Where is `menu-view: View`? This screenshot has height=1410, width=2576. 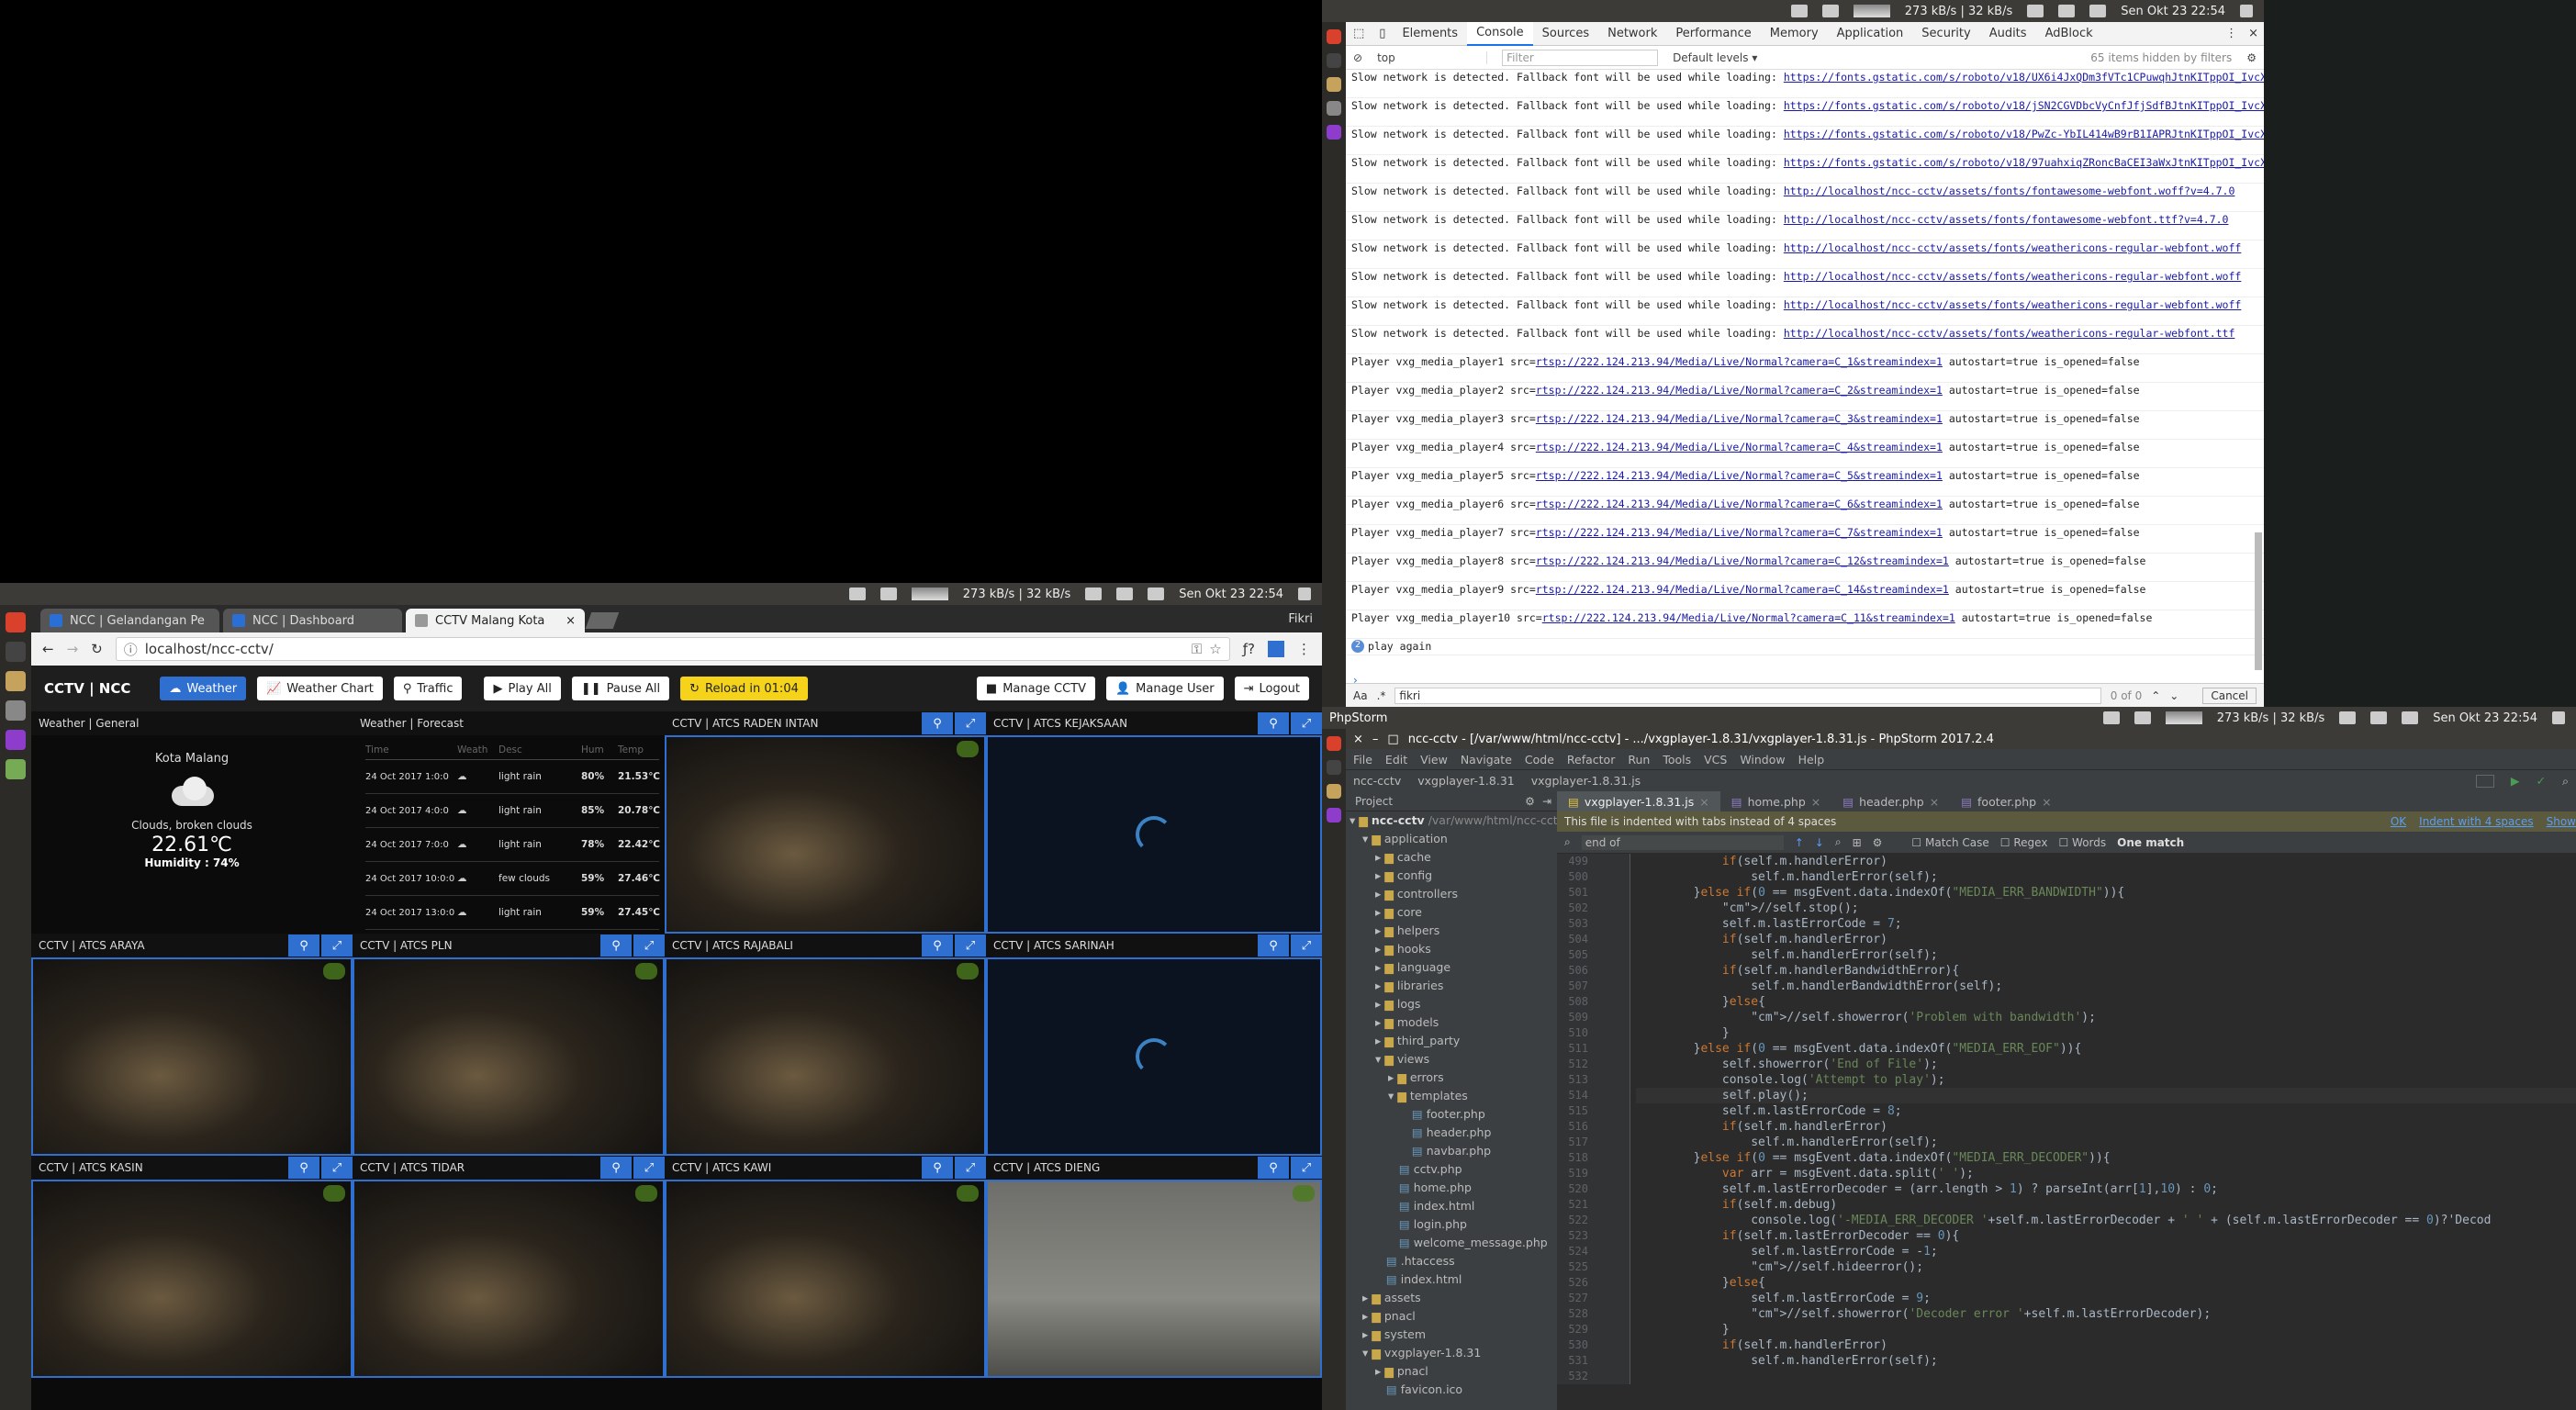 menu-view: View is located at coordinates (1434, 760).